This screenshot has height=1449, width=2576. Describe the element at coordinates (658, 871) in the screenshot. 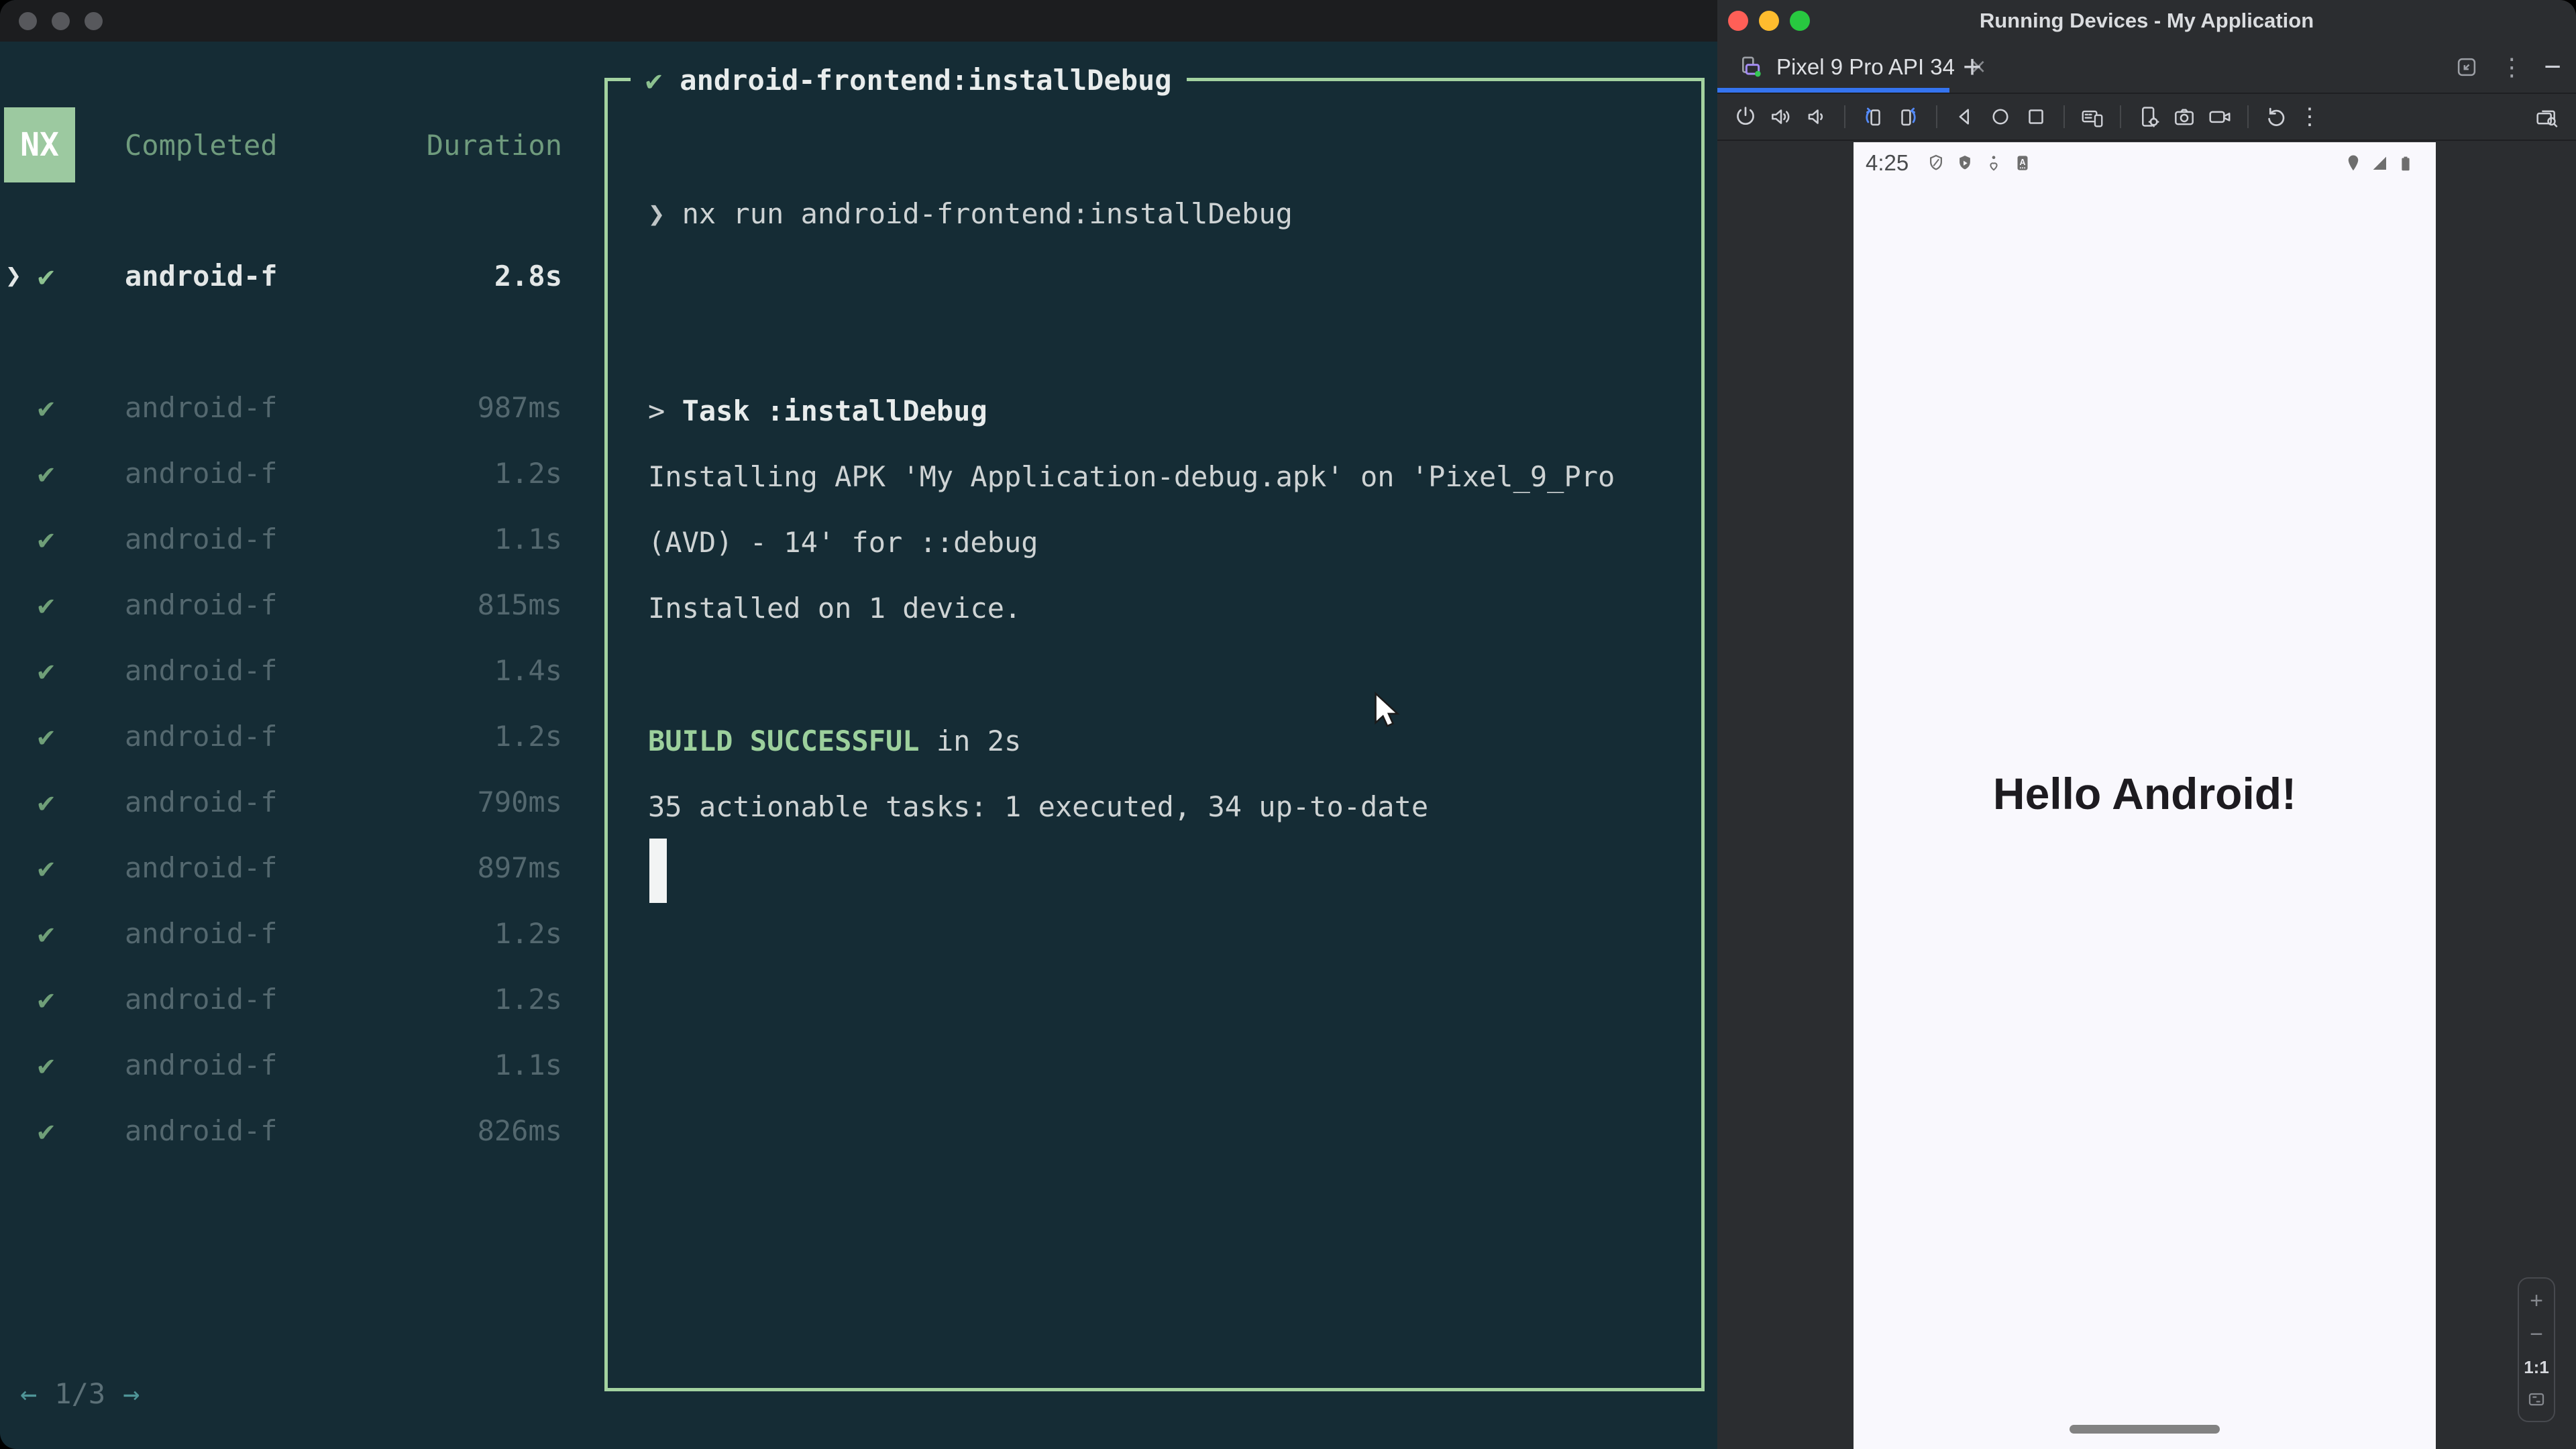

I see `terminal-cursor` at that location.